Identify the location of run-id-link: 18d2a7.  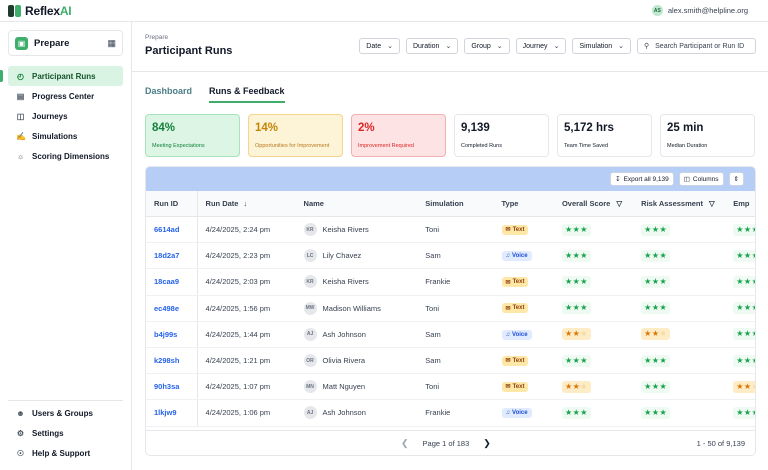
(172, 256).